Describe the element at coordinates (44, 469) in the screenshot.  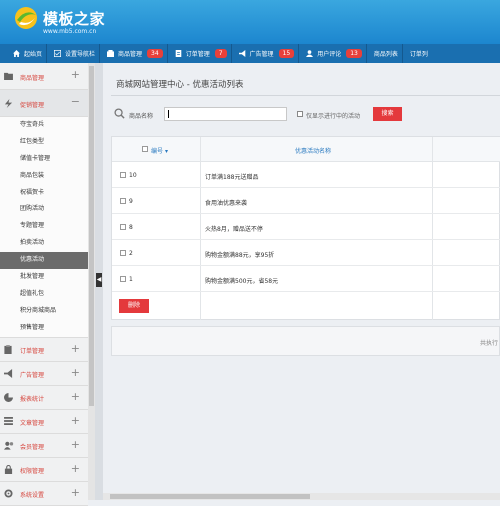
I see `sidebar-cat-permission: 权限管理 +` at that location.